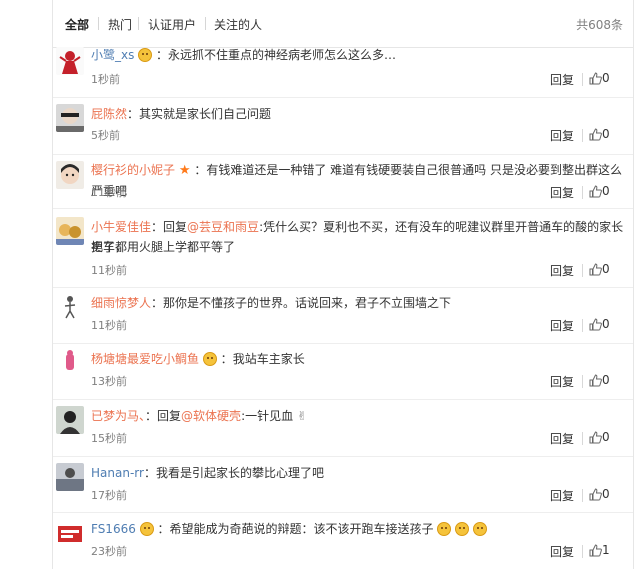 Image resolution: width=640 pixels, height=569 pixels. Describe the element at coordinates (301, 416) in the screenshot. I see `thumbs-up-emoji-icon: ✌` at that location.